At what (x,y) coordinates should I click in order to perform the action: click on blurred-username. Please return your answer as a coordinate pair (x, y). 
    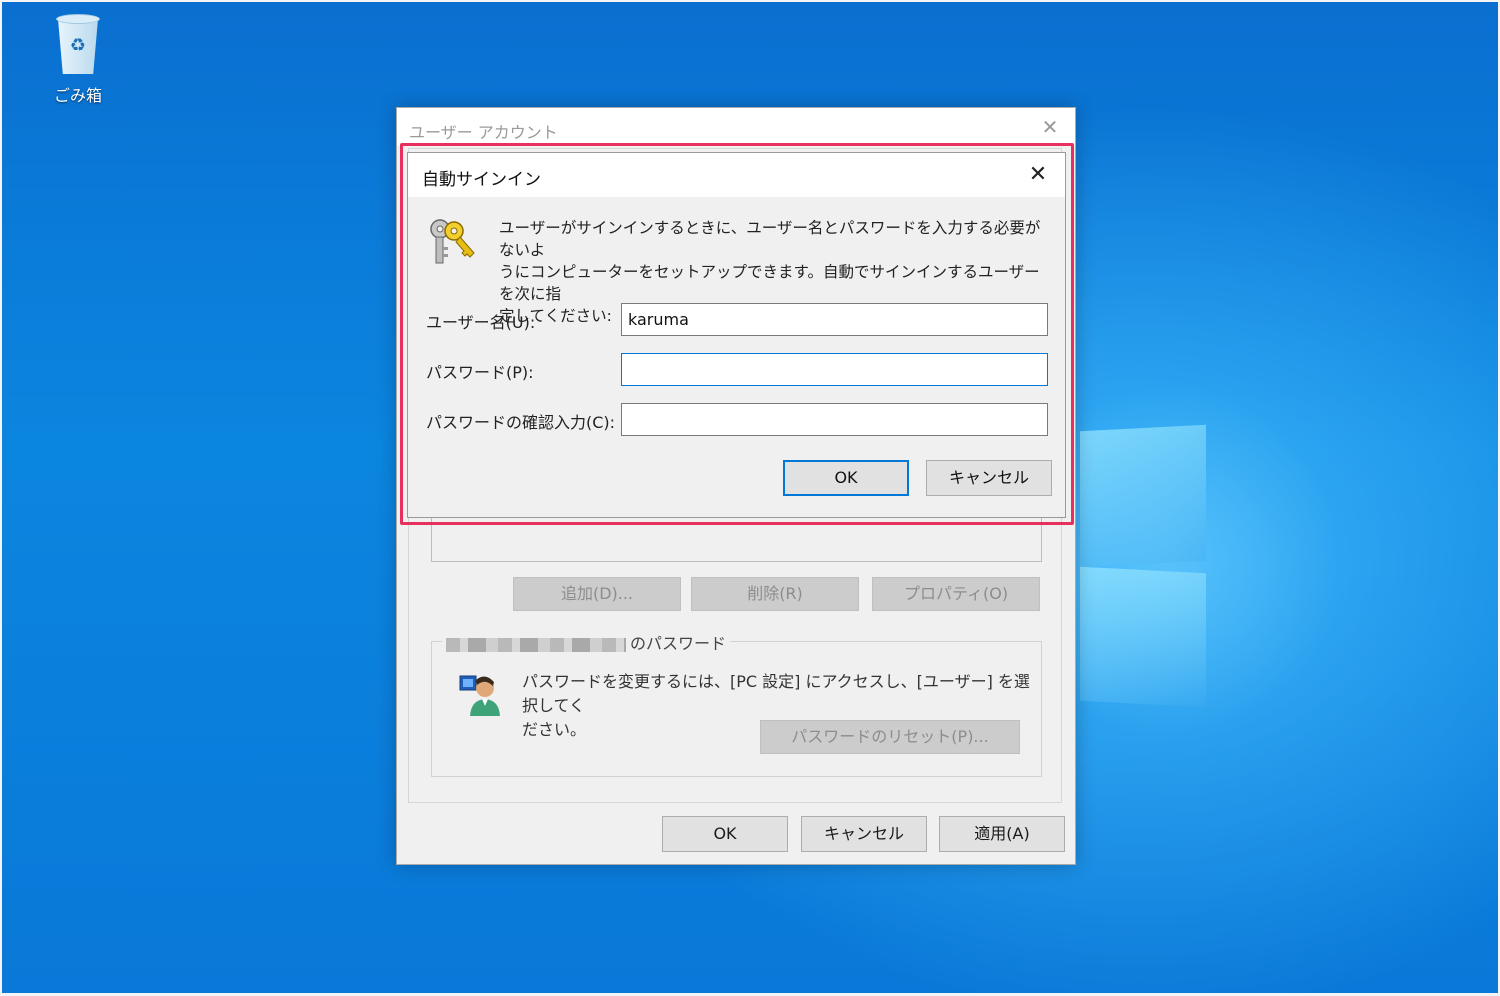
    Looking at the image, I should click on (536, 644).